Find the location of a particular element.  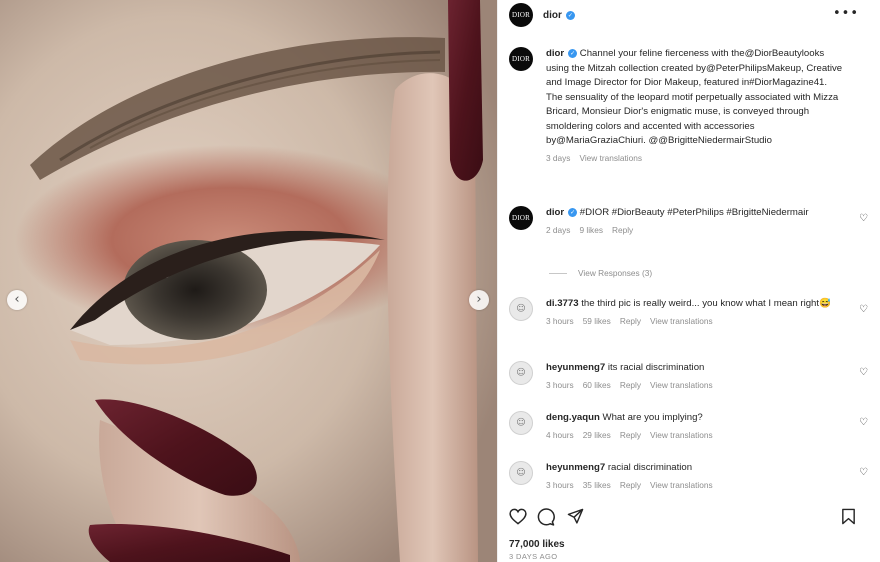

comment-username: di.3773 is located at coordinates (562, 303).